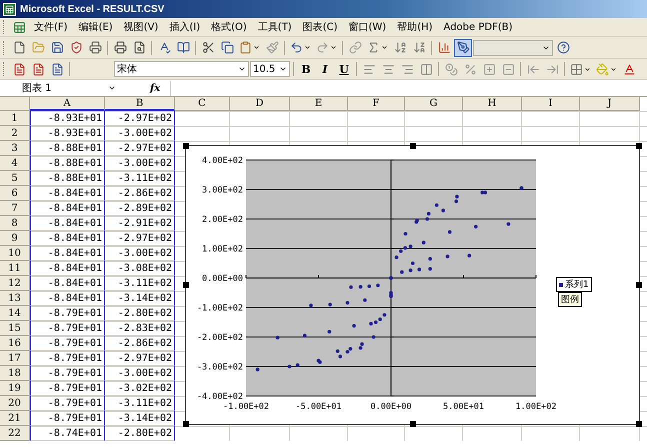  What do you see at coordinates (96, 27) in the screenshot?
I see `menu-item: 编辑(E)` at bounding box center [96, 27].